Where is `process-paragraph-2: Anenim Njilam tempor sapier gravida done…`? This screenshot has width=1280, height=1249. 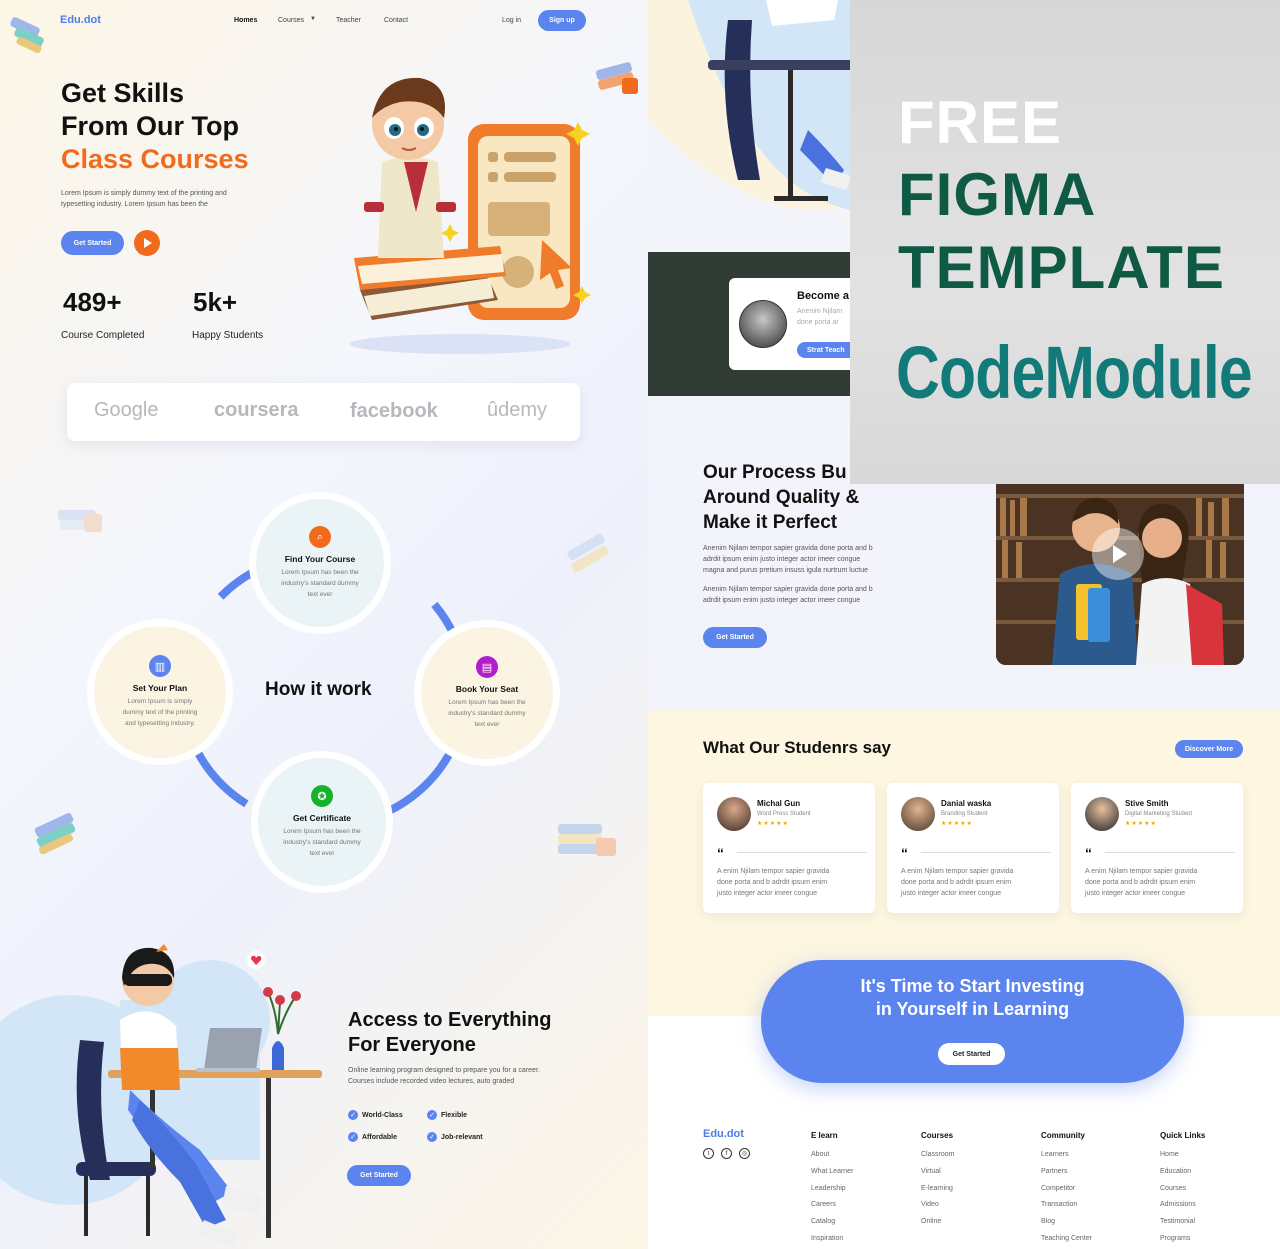 process-paragraph-2: Anenim Njilam tempor sapier gravida done… is located at coordinates (788, 595).